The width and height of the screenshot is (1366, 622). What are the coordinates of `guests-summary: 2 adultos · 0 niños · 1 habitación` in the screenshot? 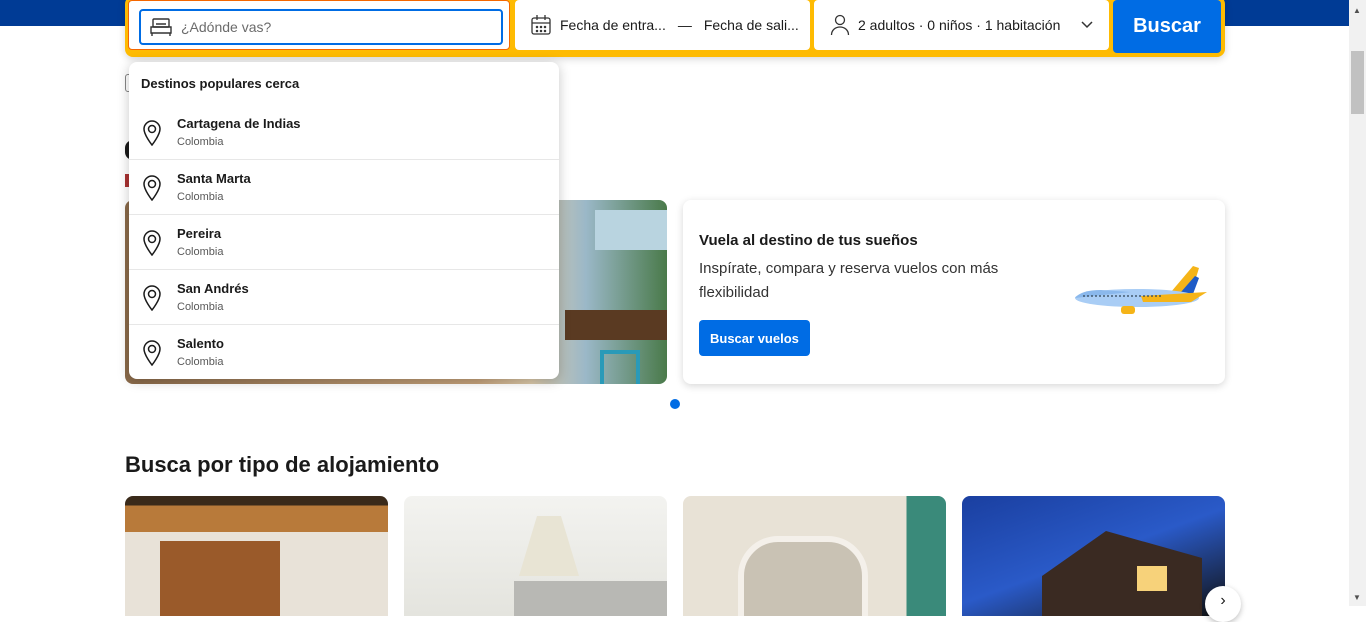 It's located at (959, 25).